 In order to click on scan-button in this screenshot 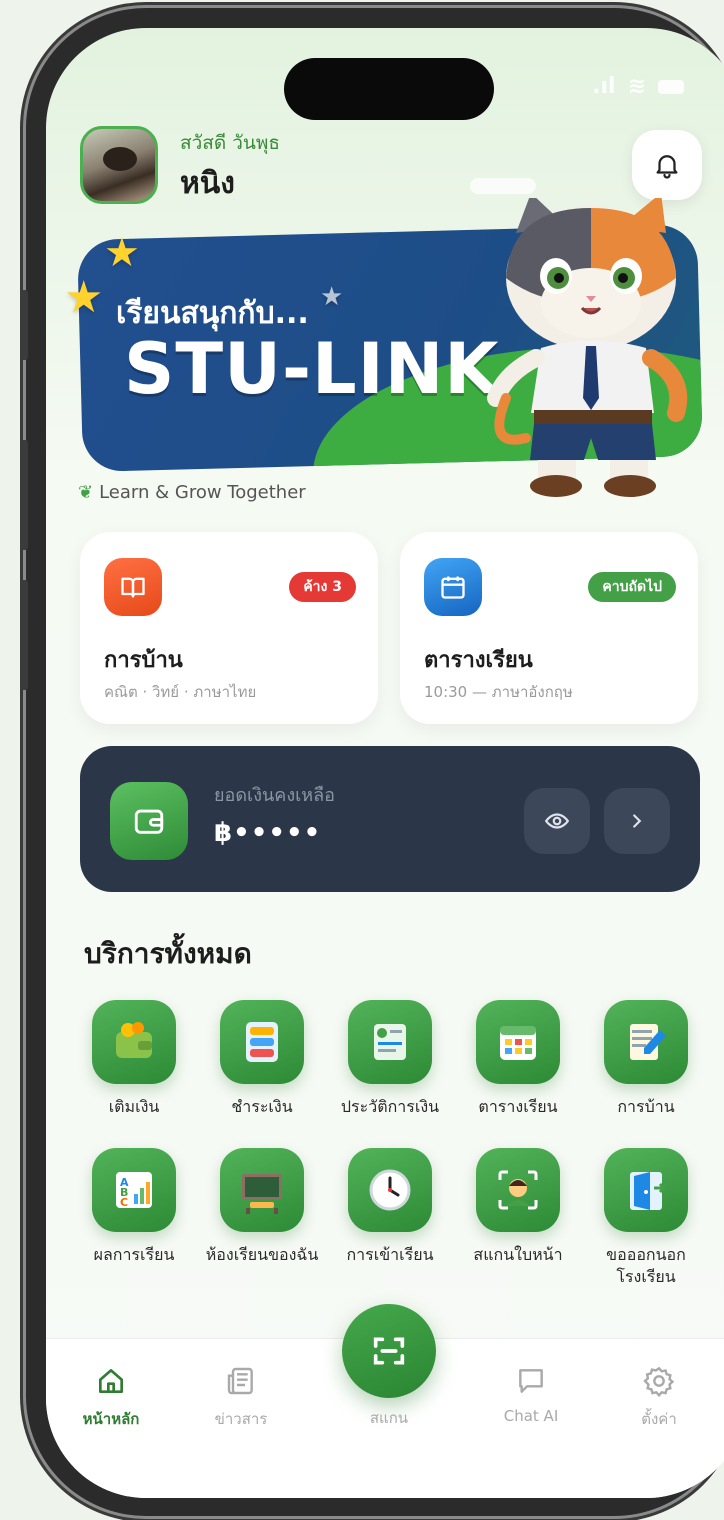, I will do `click(389, 1351)`.